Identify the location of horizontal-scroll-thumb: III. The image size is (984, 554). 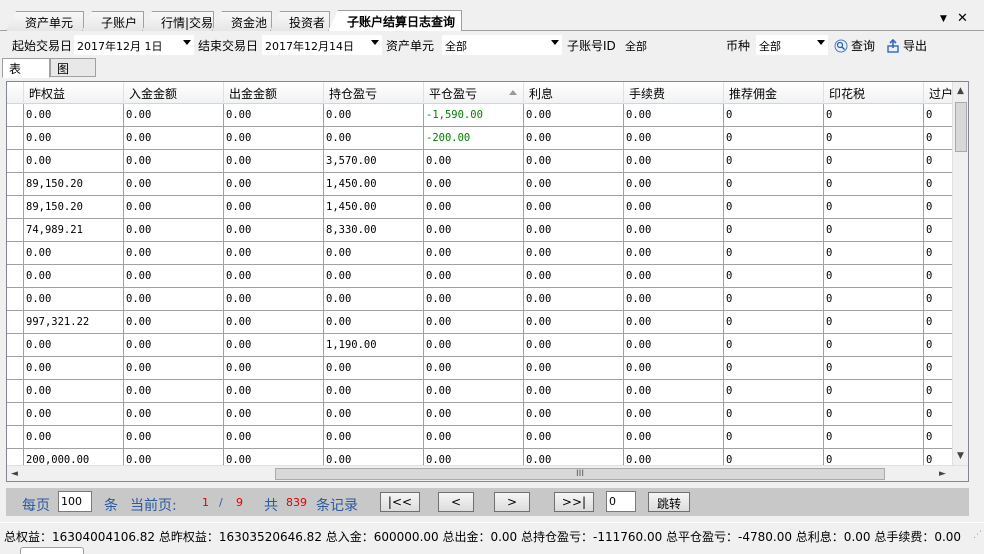
(580, 474).